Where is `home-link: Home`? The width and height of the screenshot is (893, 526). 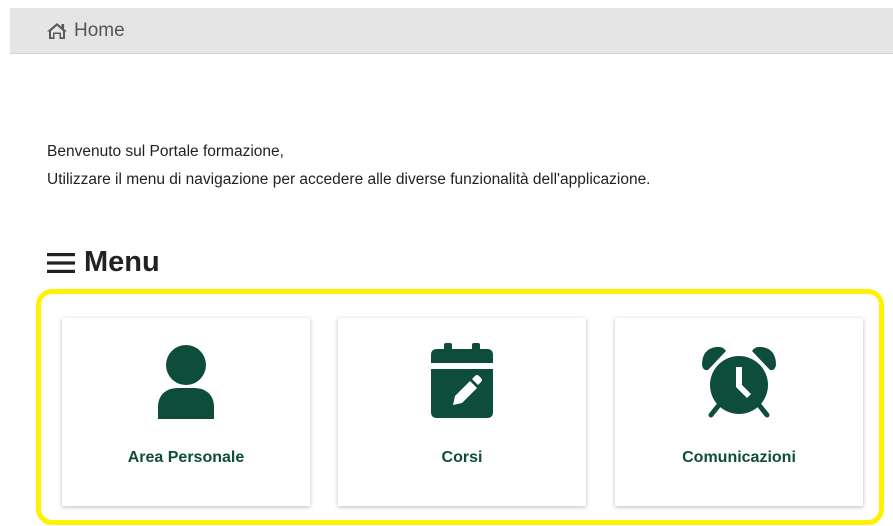 home-link: Home is located at coordinates (85, 31).